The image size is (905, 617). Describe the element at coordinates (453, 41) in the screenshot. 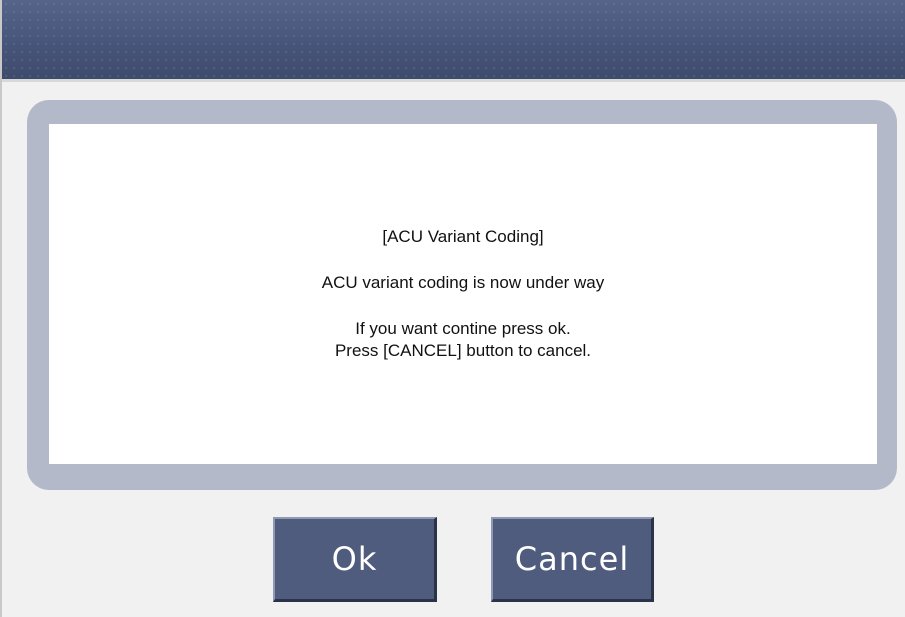

I see `title-bar` at that location.